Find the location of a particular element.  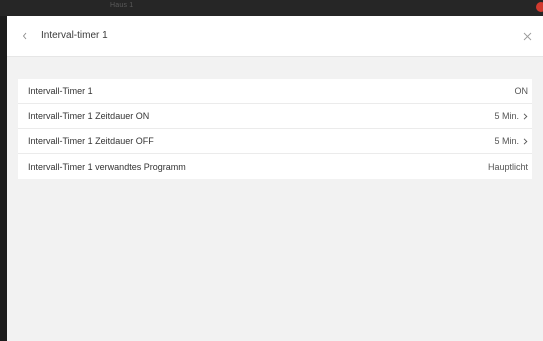

background-window-title: Haus 1 is located at coordinates (122, 5).